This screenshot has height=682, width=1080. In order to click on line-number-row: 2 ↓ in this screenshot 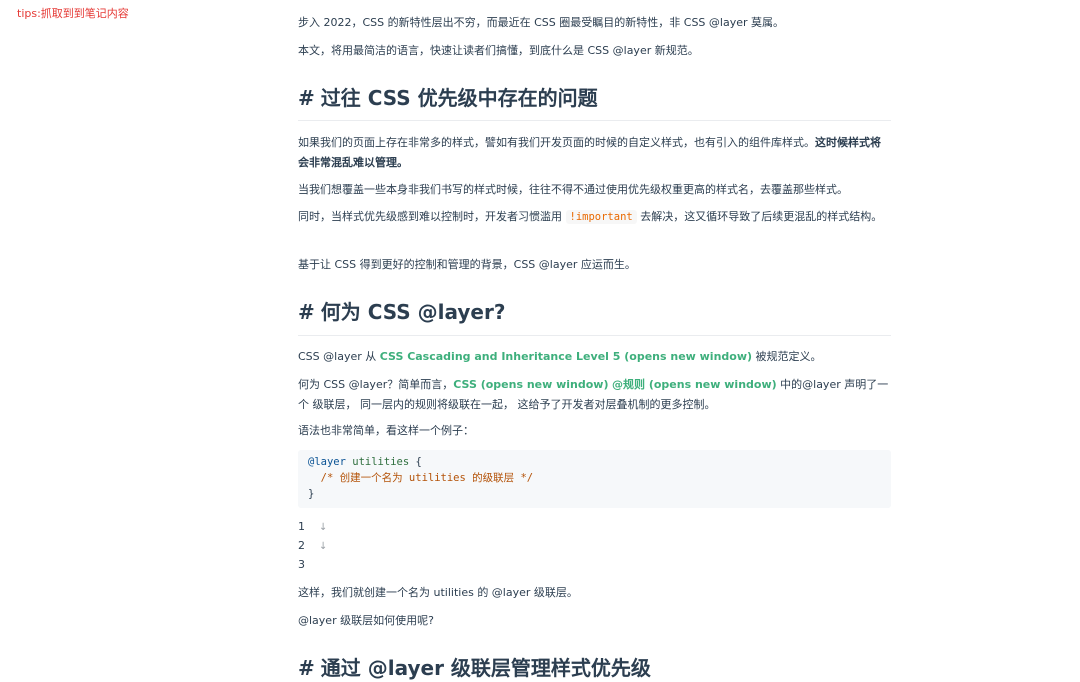, I will do `click(312, 546)`.